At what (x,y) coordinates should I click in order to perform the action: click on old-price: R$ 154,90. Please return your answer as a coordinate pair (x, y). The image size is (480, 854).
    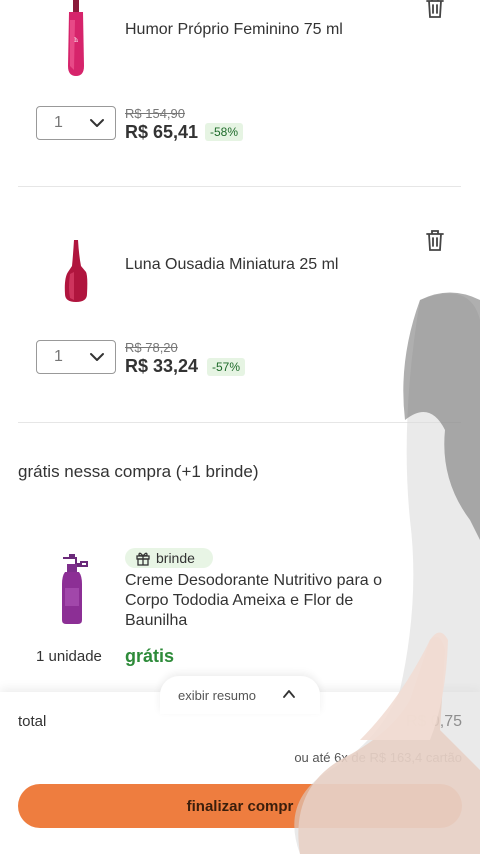
    Looking at the image, I should click on (155, 113).